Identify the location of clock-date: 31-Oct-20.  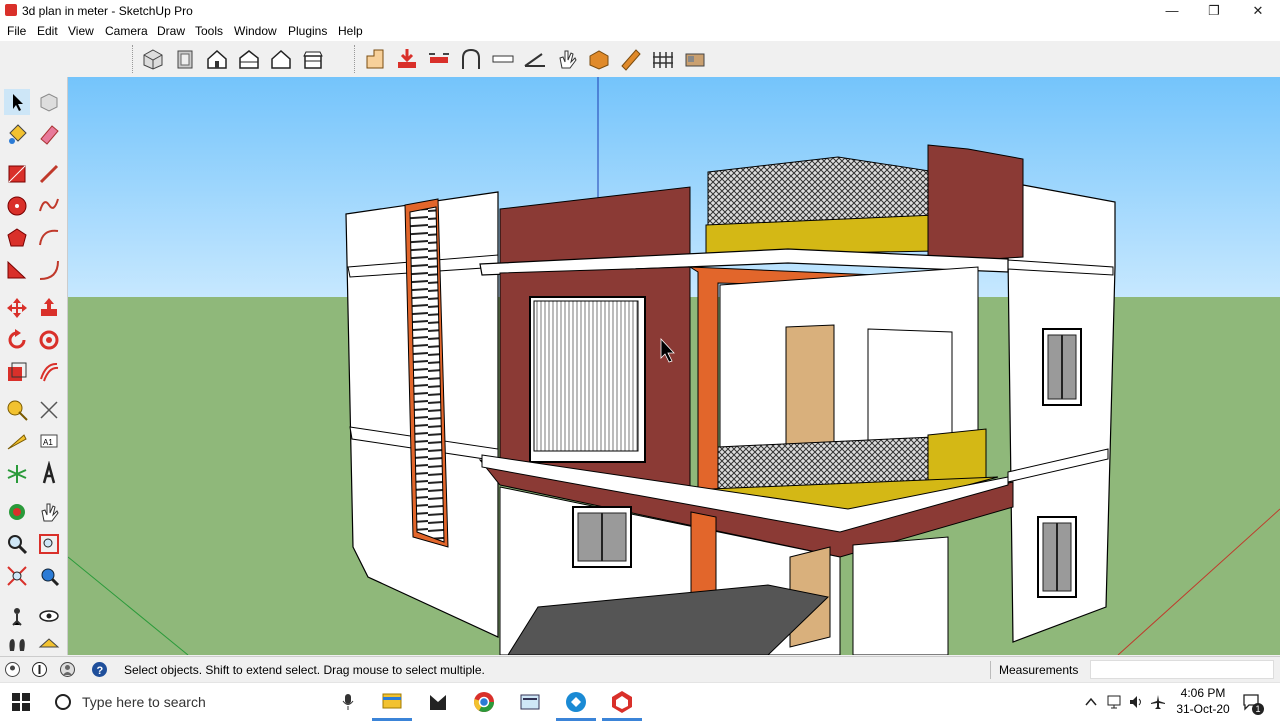
(1203, 709).